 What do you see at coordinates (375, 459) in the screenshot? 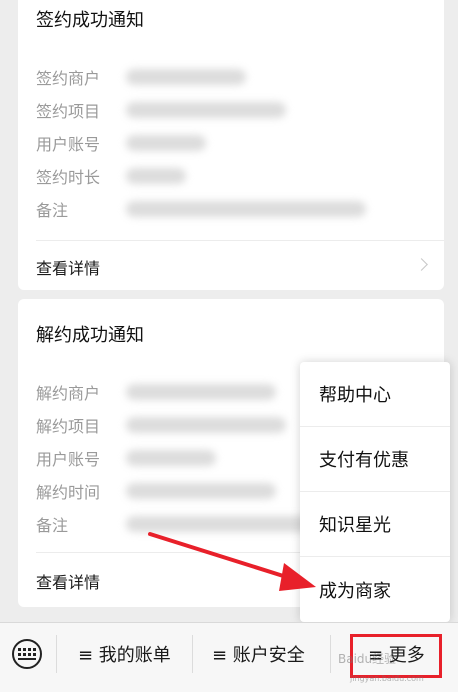
I see `menu-item-payment-offers: 支付有优惠` at bounding box center [375, 459].